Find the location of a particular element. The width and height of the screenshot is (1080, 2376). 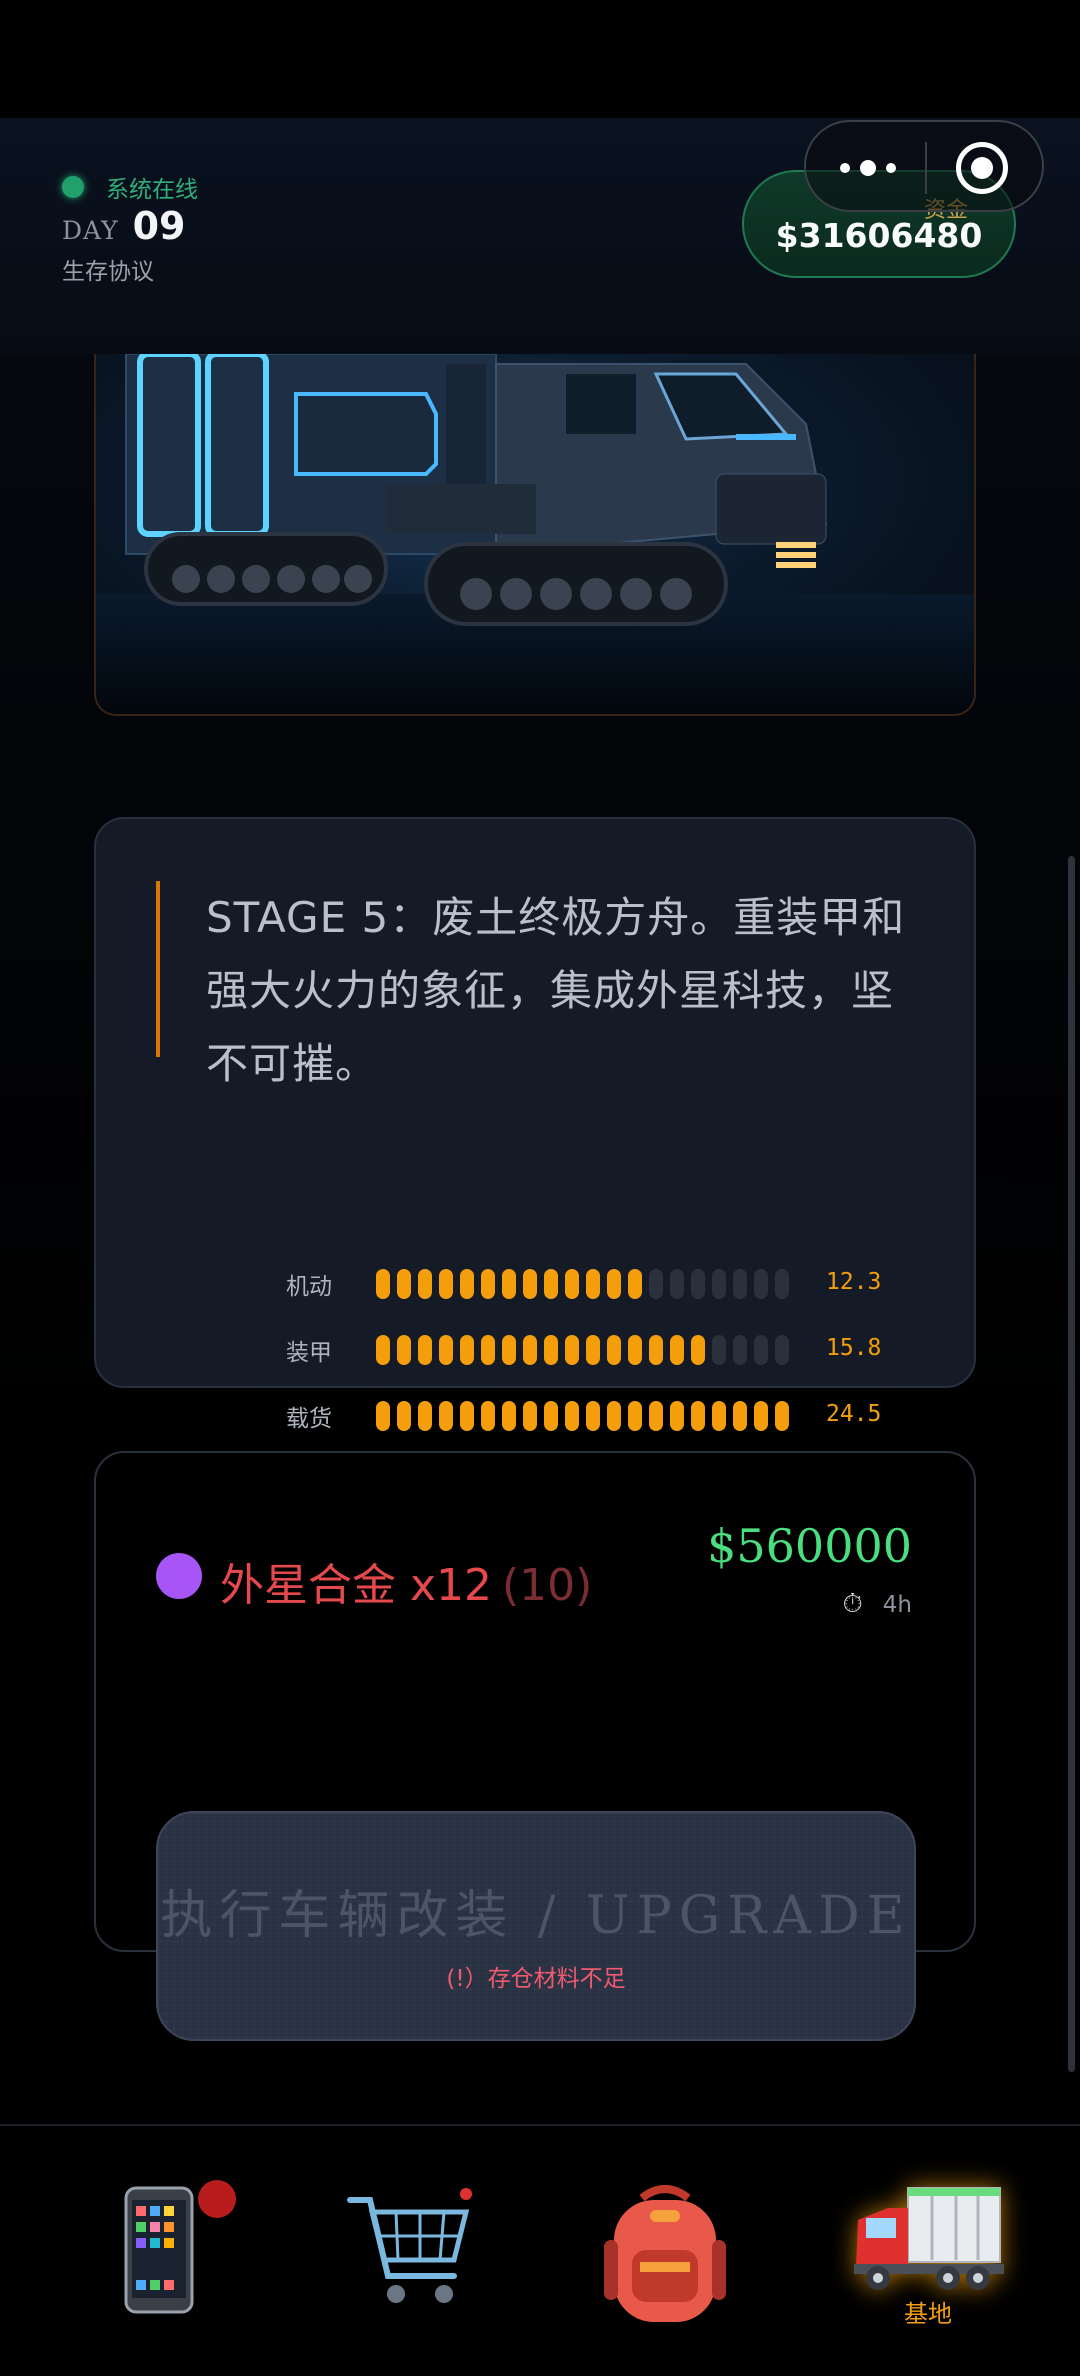

header: 系统在线 DAY 09 生存协议 资金 $31606480 is located at coordinates (540, 236).